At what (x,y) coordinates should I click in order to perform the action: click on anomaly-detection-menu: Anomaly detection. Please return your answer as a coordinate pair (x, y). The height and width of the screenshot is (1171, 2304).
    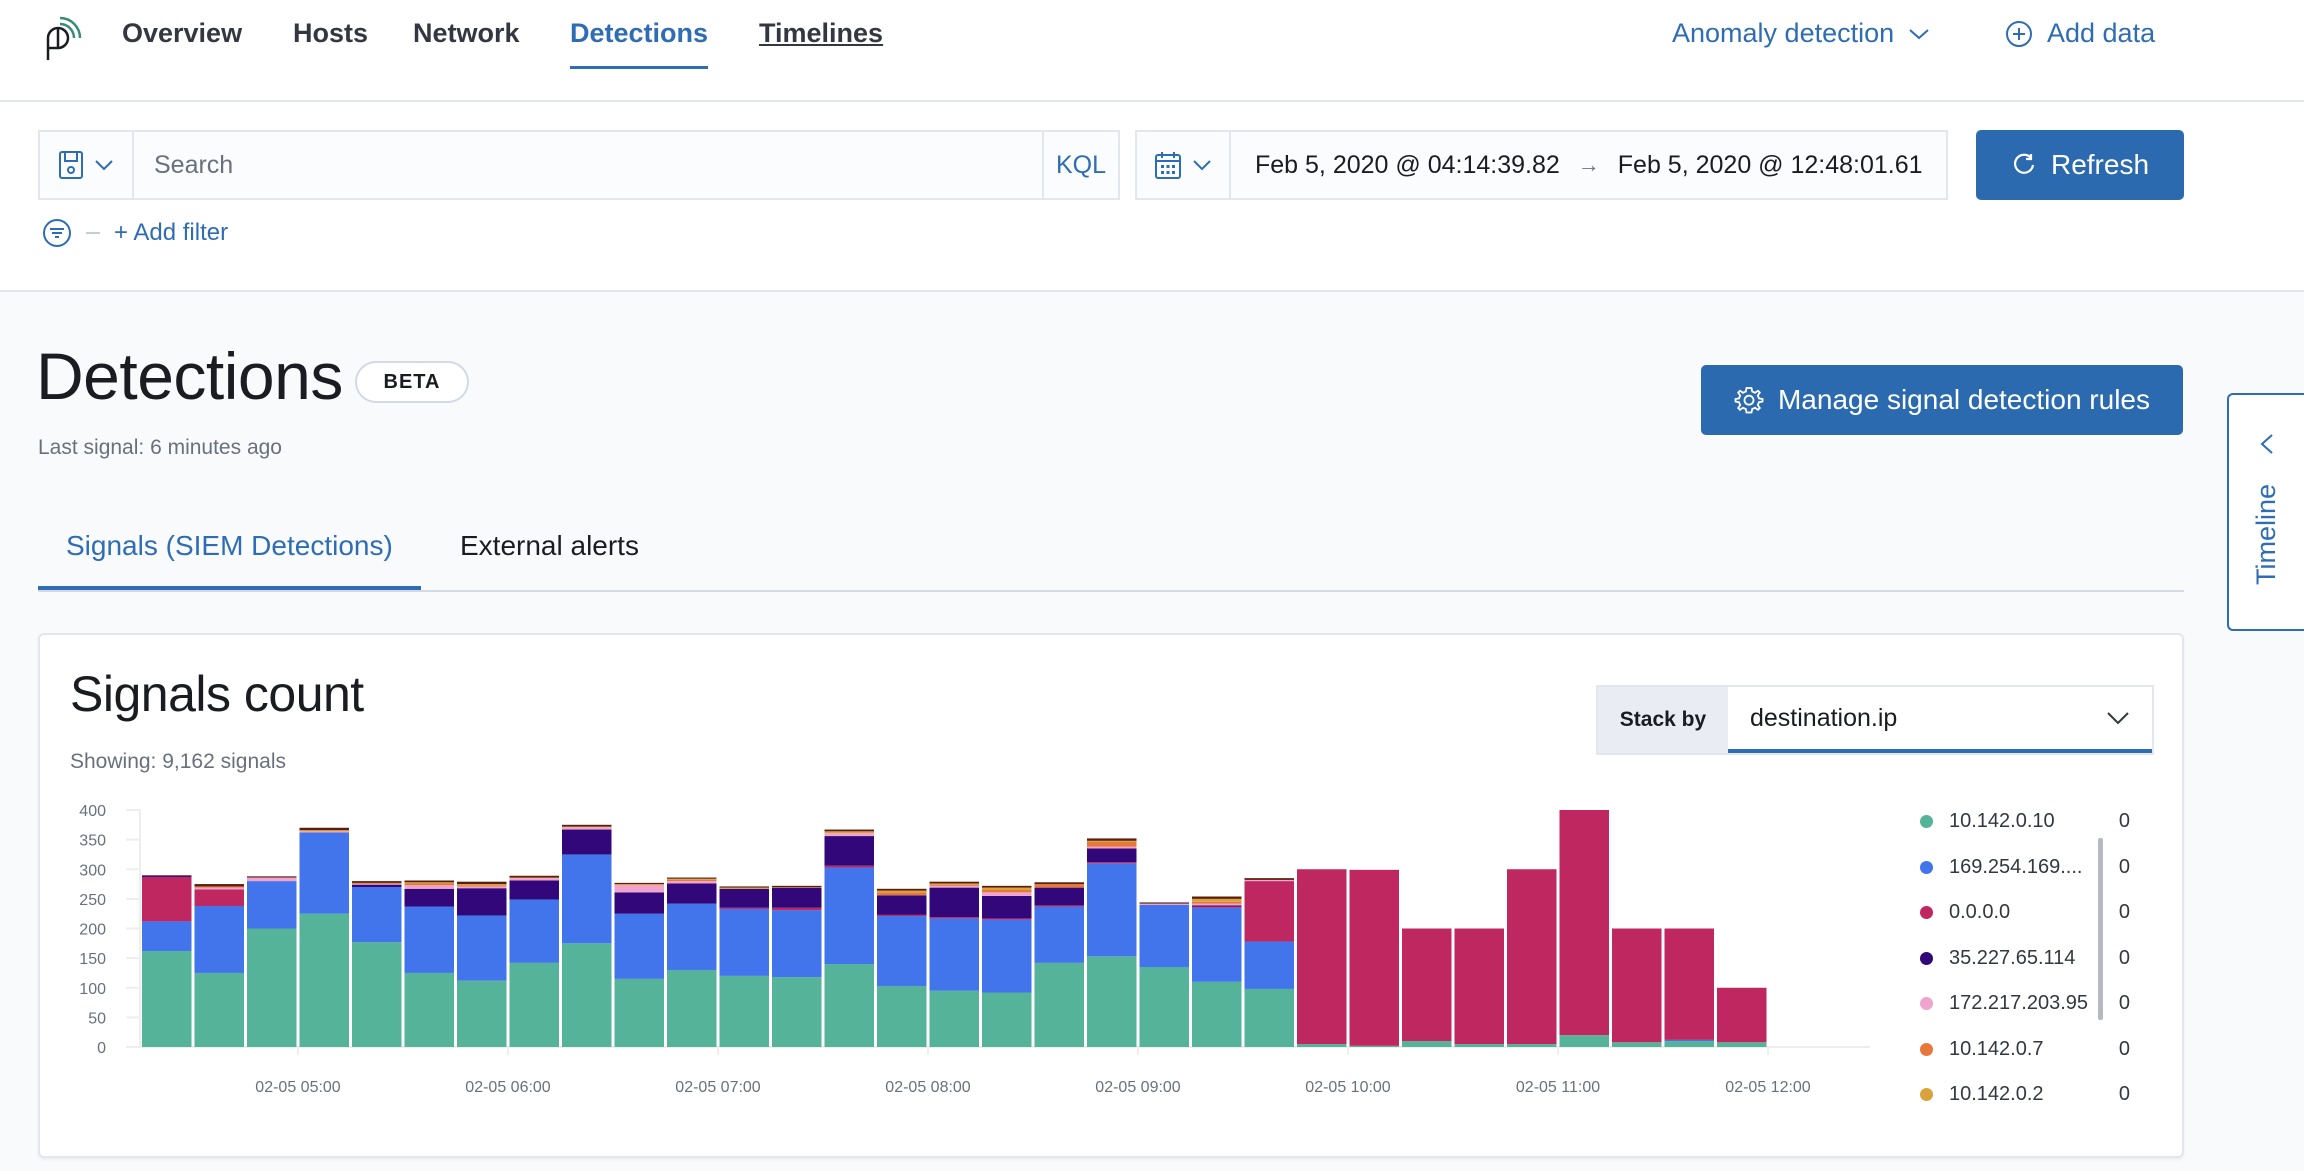
    Looking at the image, I should click on (1801, 33).